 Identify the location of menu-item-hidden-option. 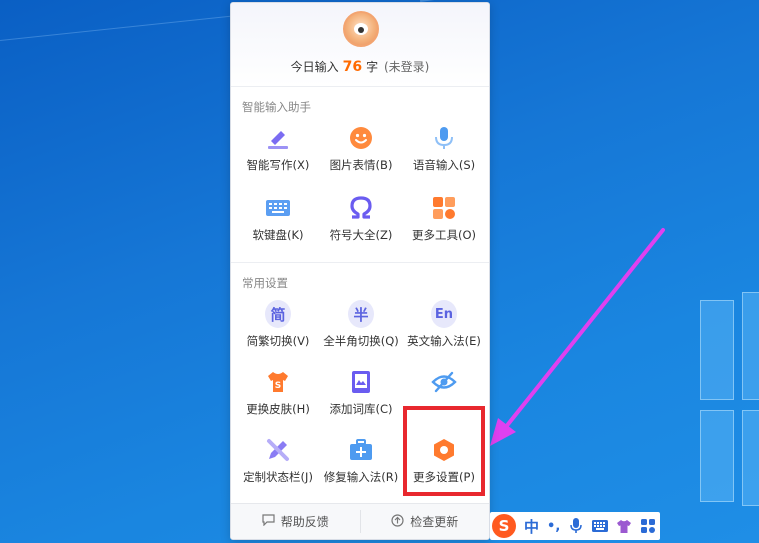
(444, 397).